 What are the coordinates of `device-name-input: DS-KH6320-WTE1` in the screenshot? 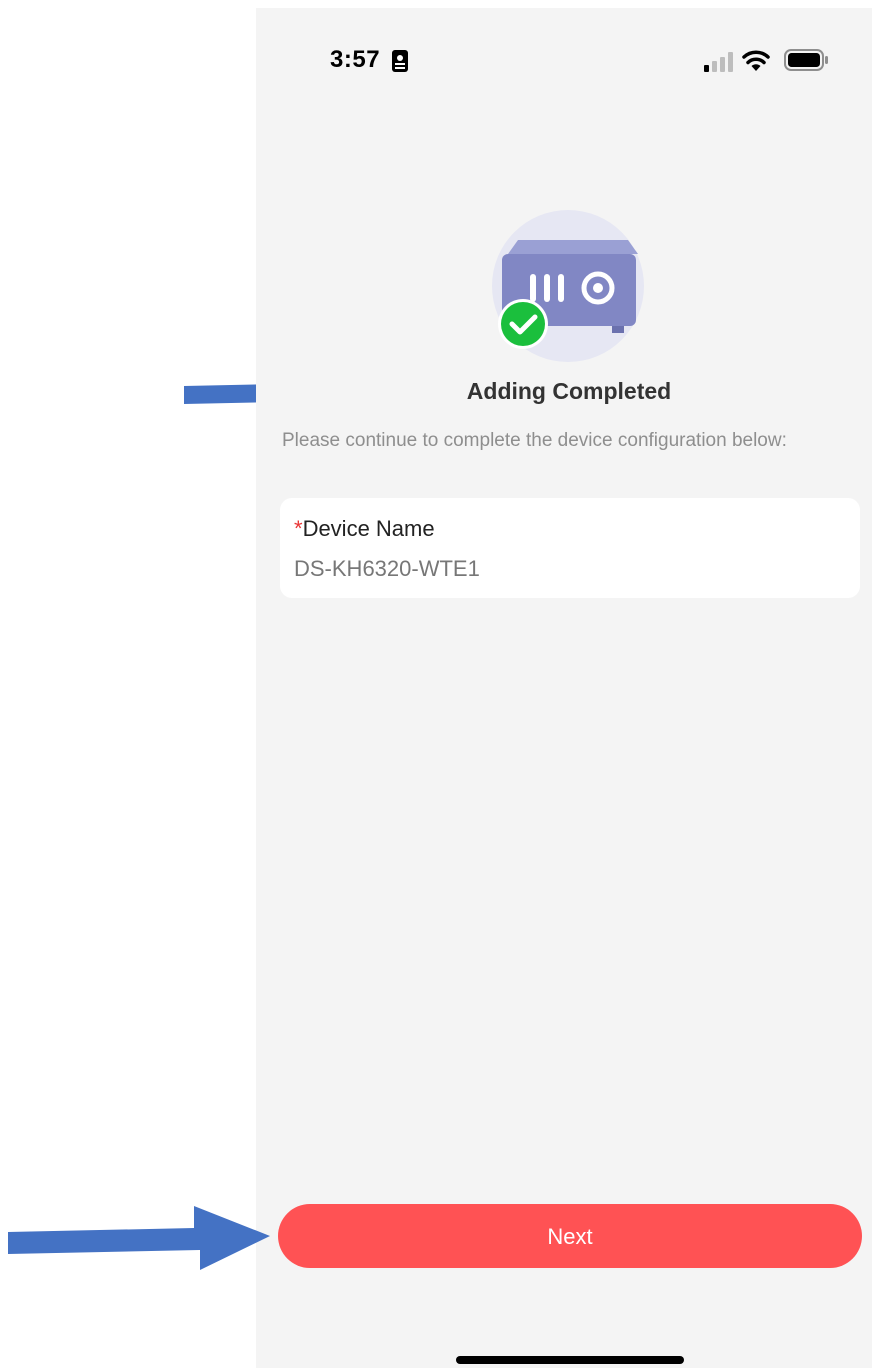 It's located at (387, 569).